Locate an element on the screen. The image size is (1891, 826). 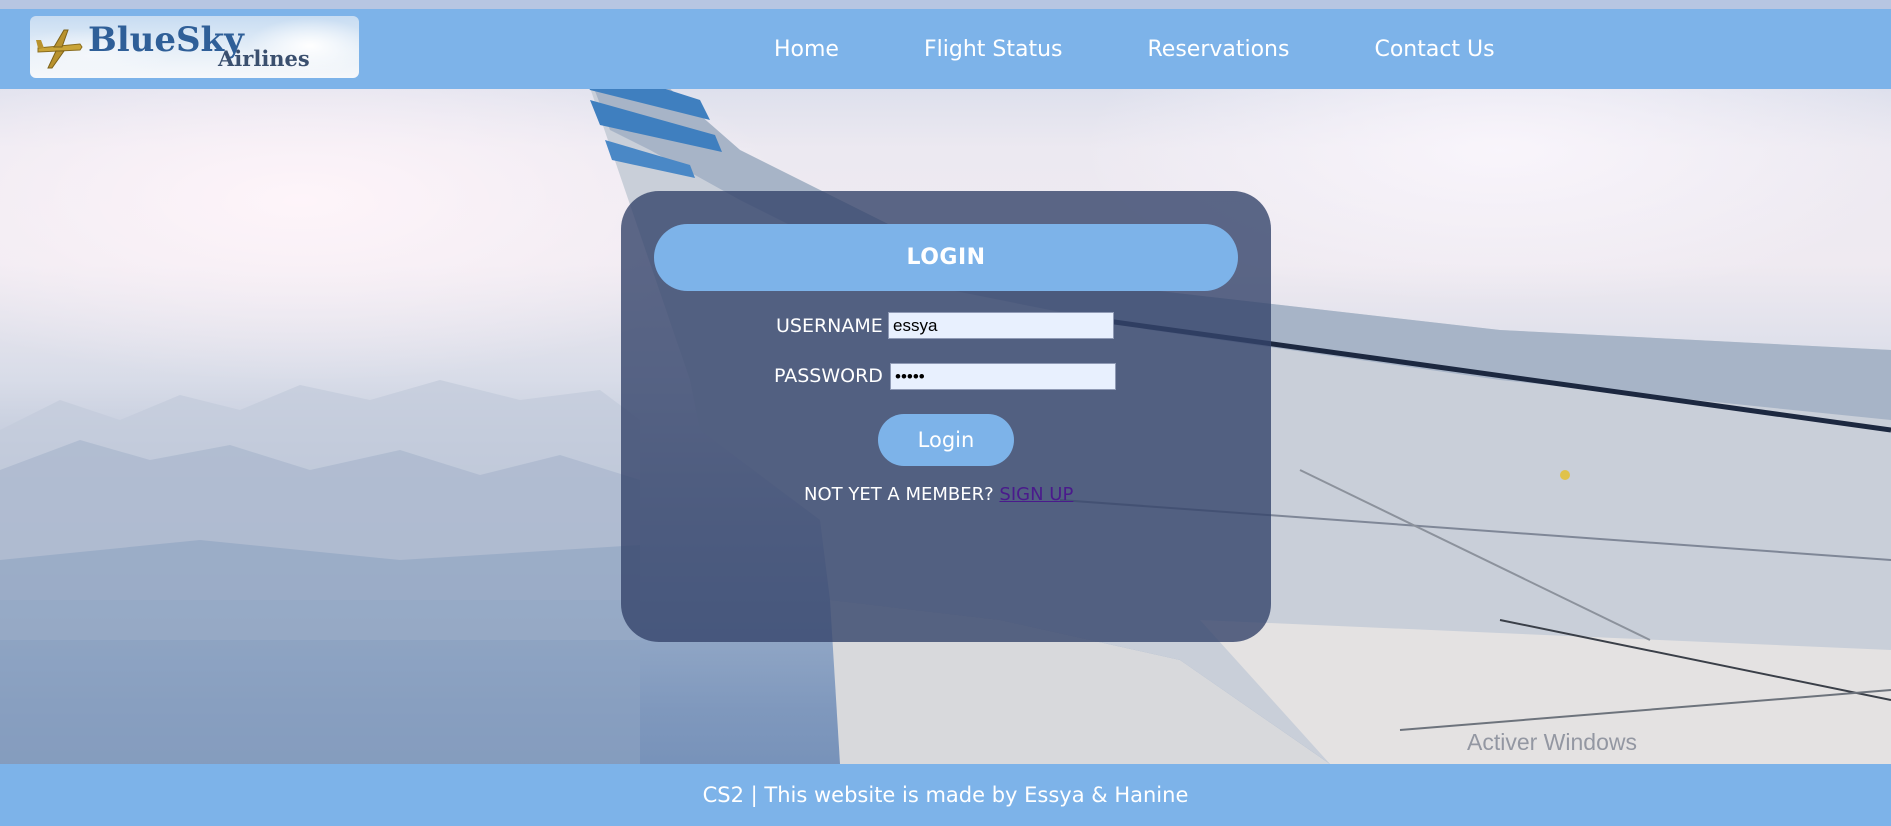
username-label: USERNAME is located at coordinates (829, 326).